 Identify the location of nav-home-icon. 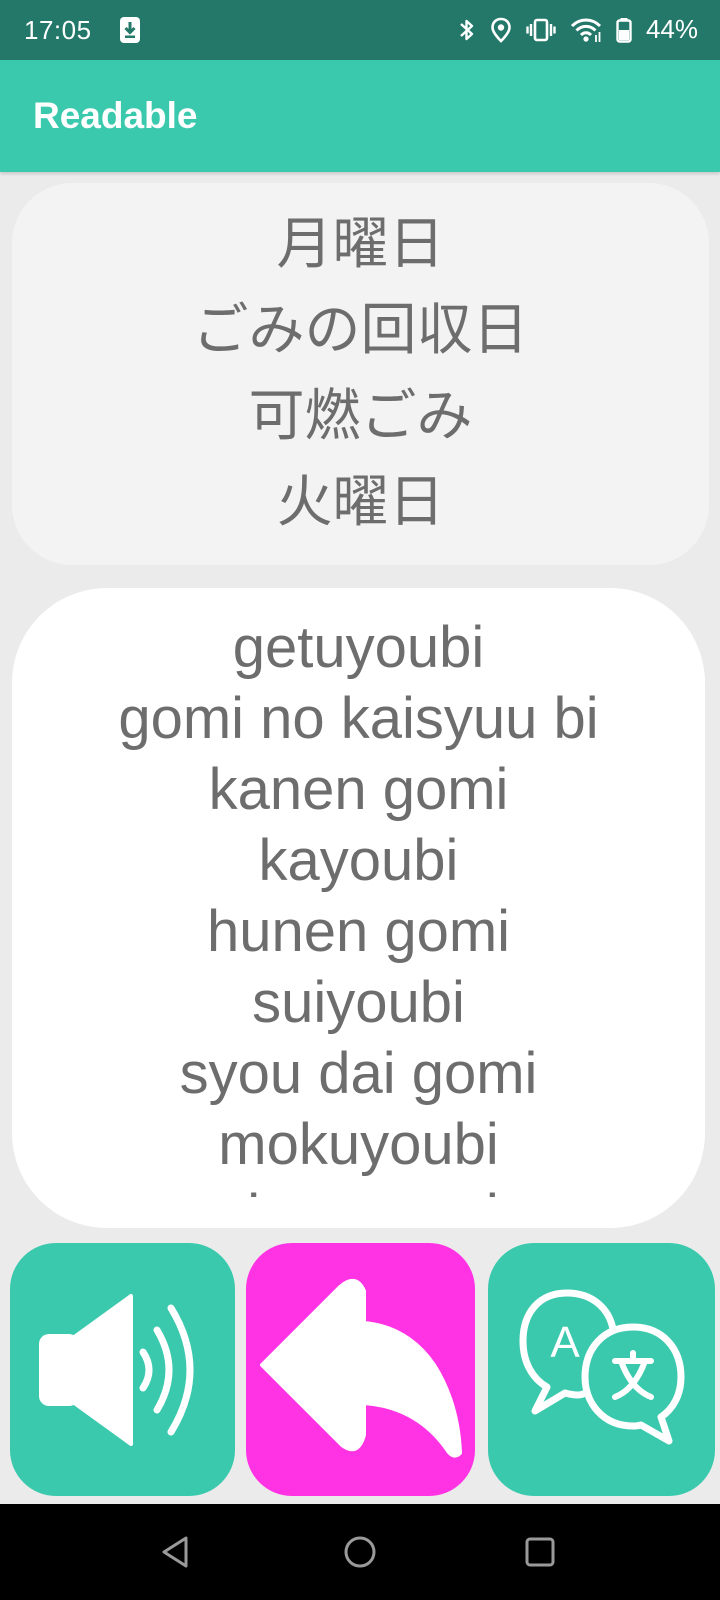
(360, 1552).